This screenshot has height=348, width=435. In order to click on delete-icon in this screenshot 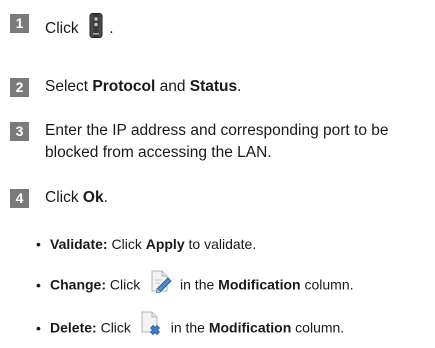, I will do `click(151, 326)`.